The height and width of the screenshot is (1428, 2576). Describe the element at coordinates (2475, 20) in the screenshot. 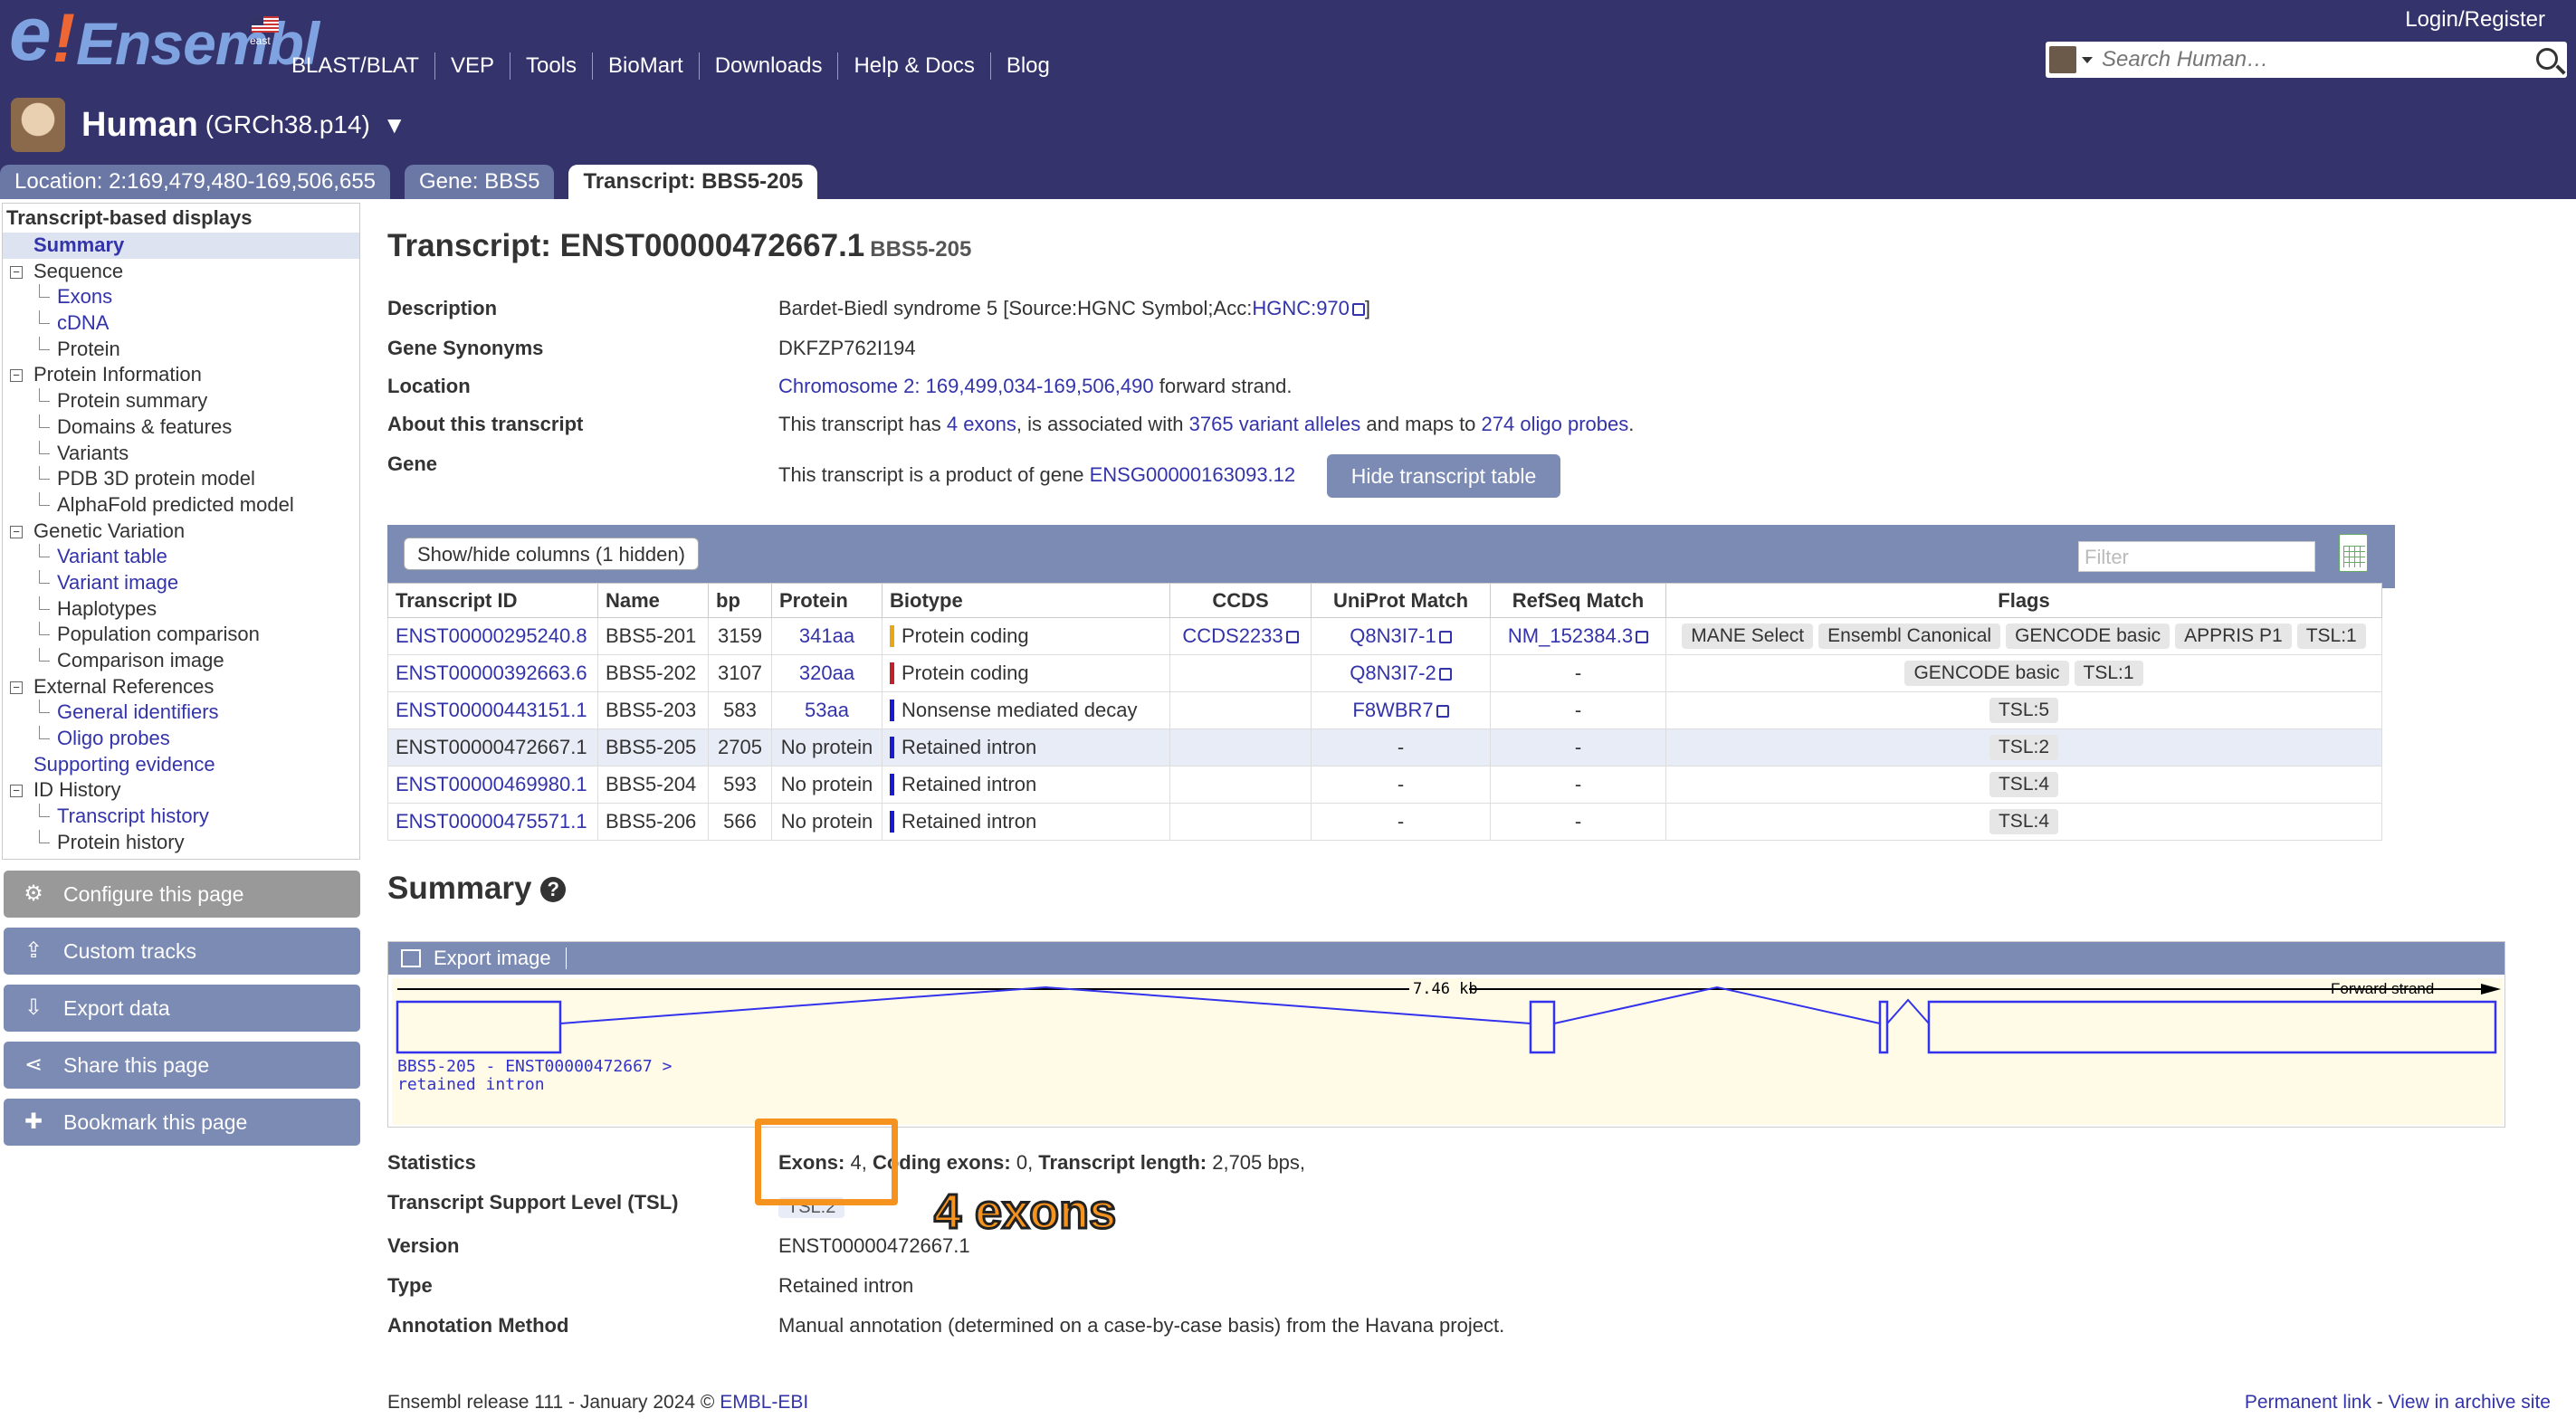

I see `login-register-link: Login/Register` at that location.